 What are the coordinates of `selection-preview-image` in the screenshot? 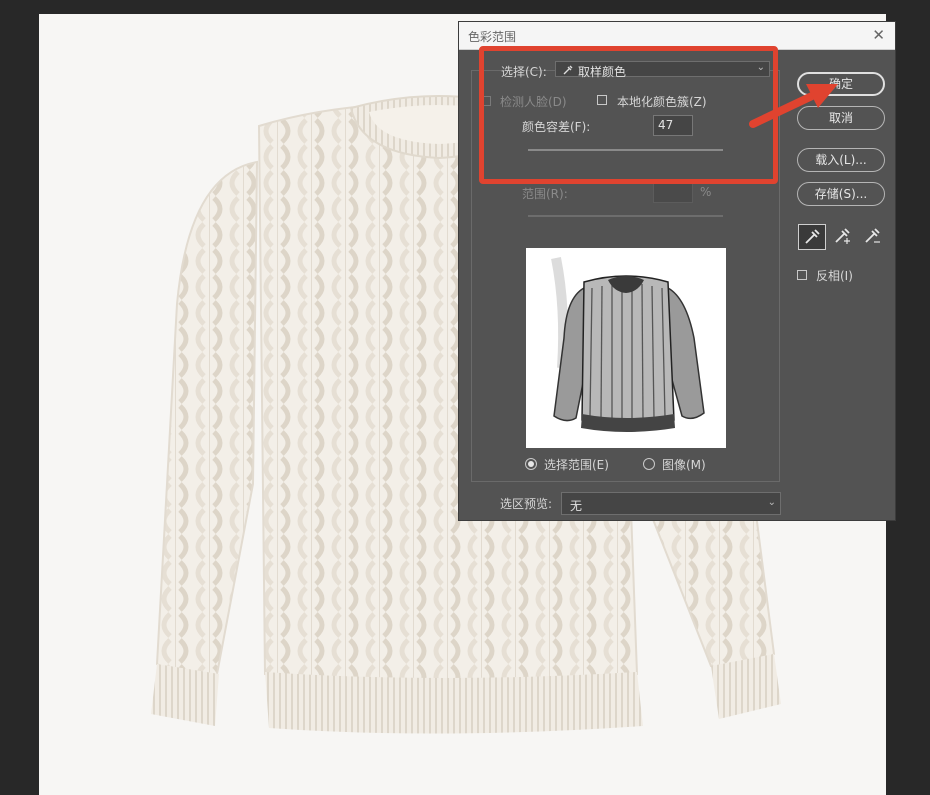 It's located at (626, 348).